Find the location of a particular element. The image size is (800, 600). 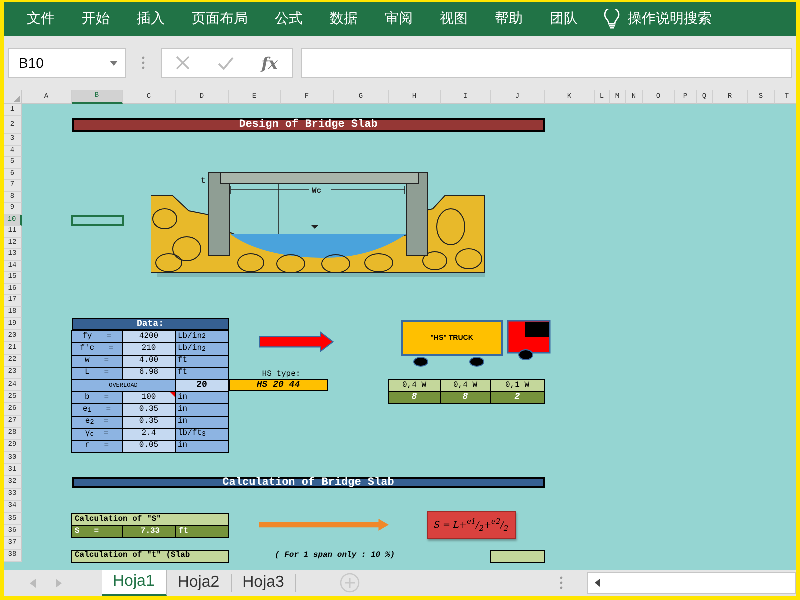

hs-type-cell: HS 20 44 is located at coordinates (278, 385).